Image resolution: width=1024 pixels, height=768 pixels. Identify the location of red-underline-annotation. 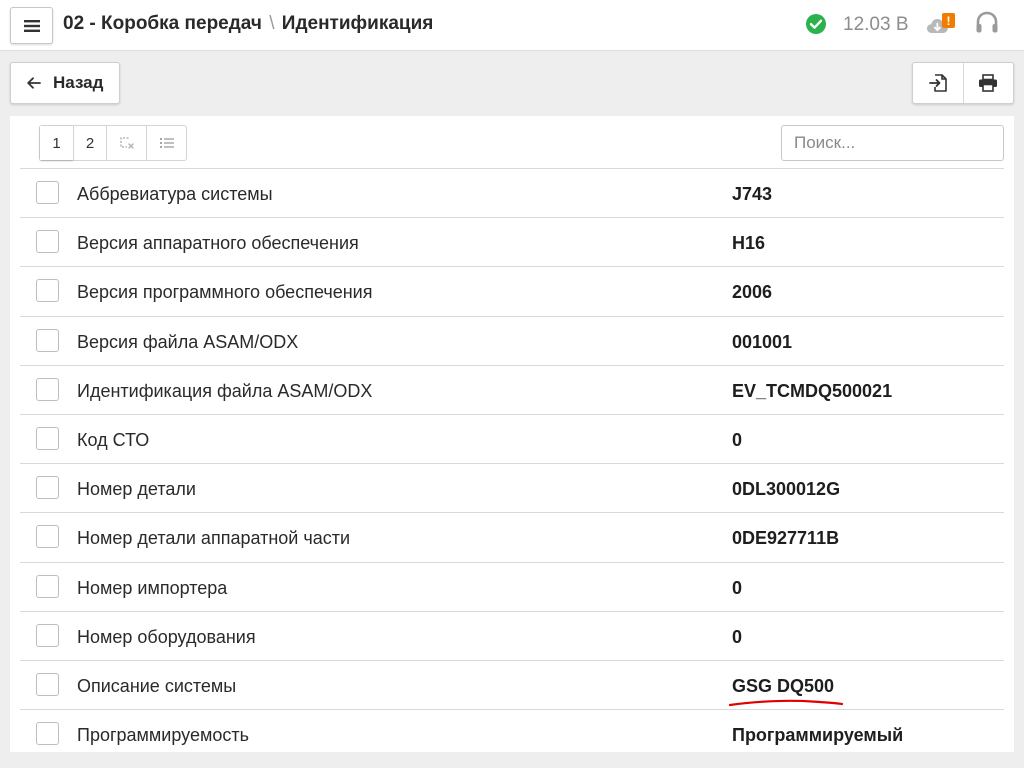
(786, 703).